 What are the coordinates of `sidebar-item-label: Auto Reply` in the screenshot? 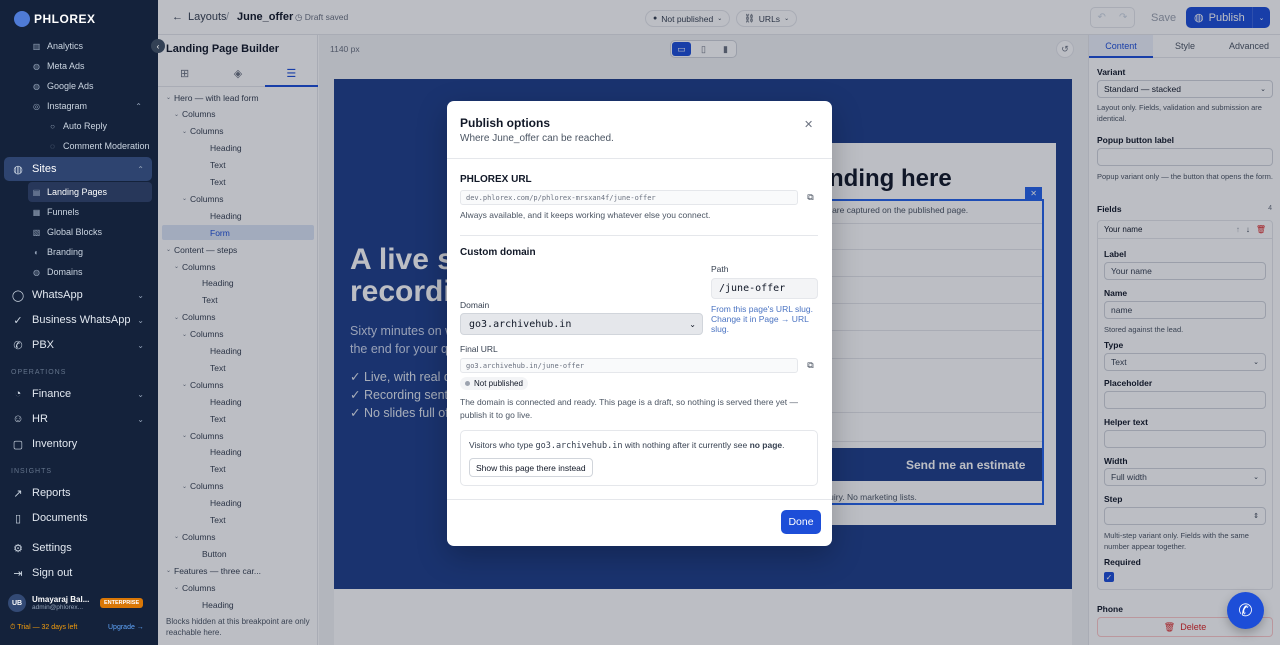 It's located at (85, 126).